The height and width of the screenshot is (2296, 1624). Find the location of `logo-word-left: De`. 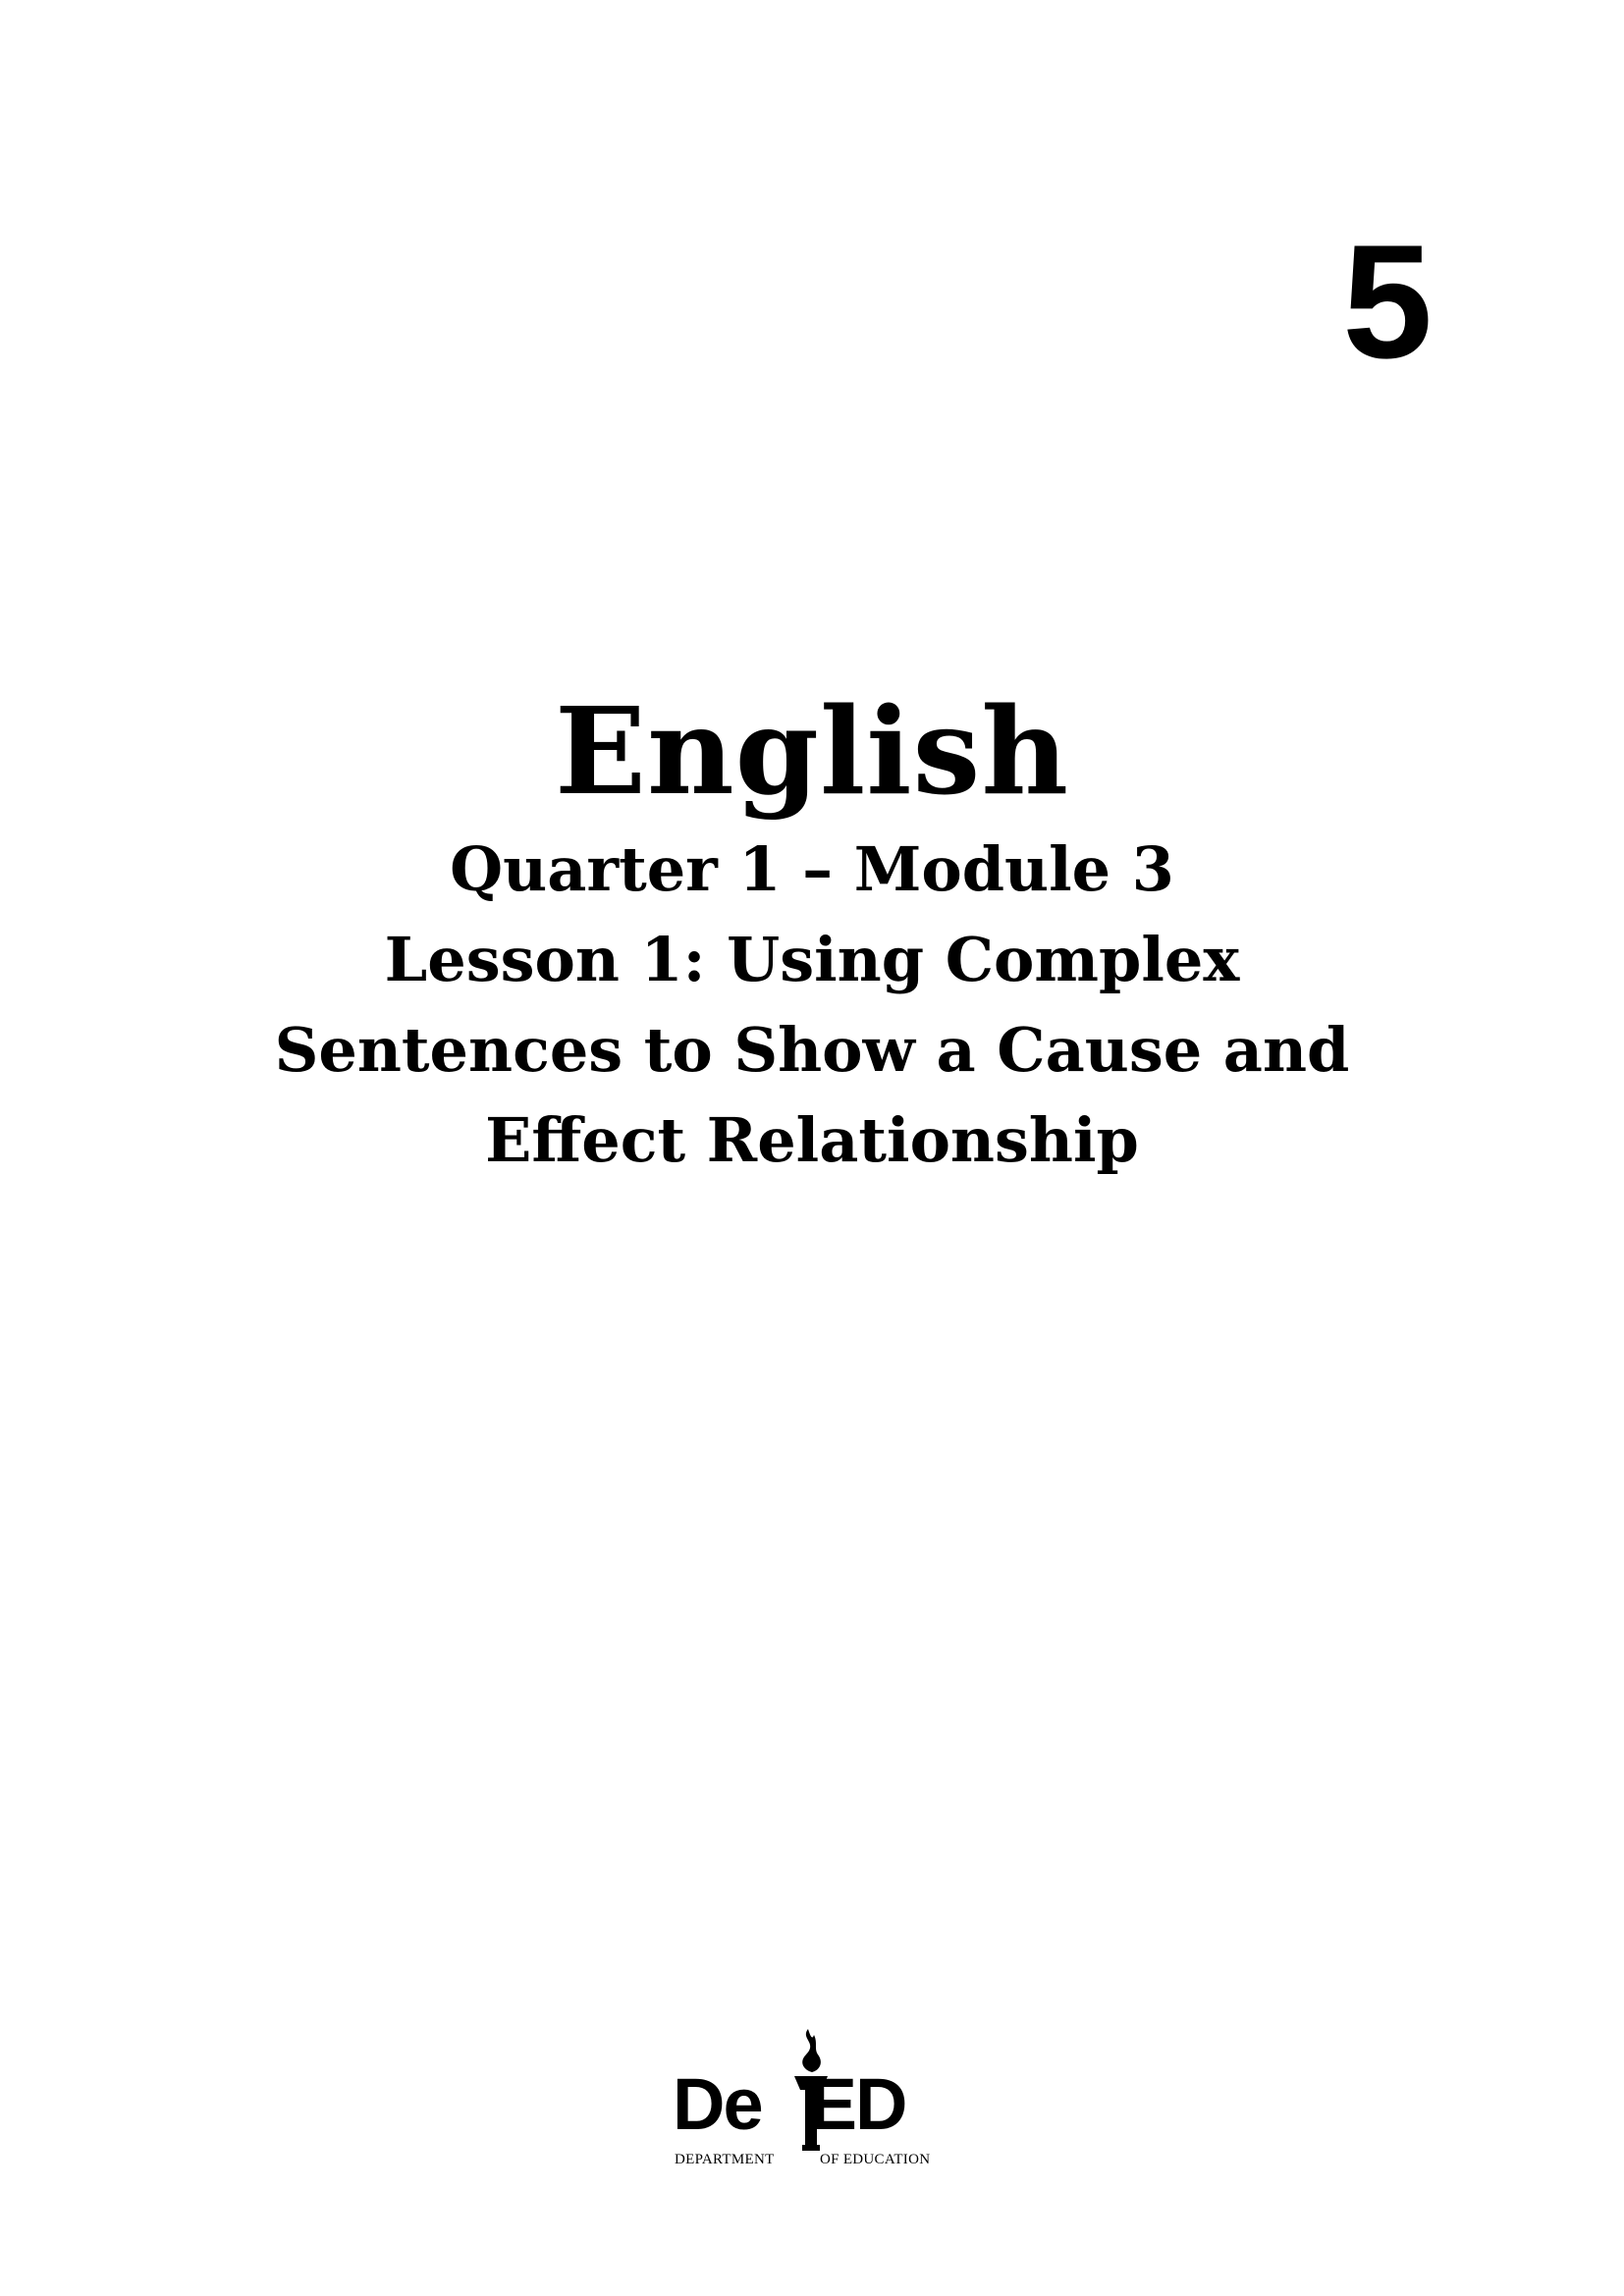

logo-word-left: De is located at coordinates (718, 2104).